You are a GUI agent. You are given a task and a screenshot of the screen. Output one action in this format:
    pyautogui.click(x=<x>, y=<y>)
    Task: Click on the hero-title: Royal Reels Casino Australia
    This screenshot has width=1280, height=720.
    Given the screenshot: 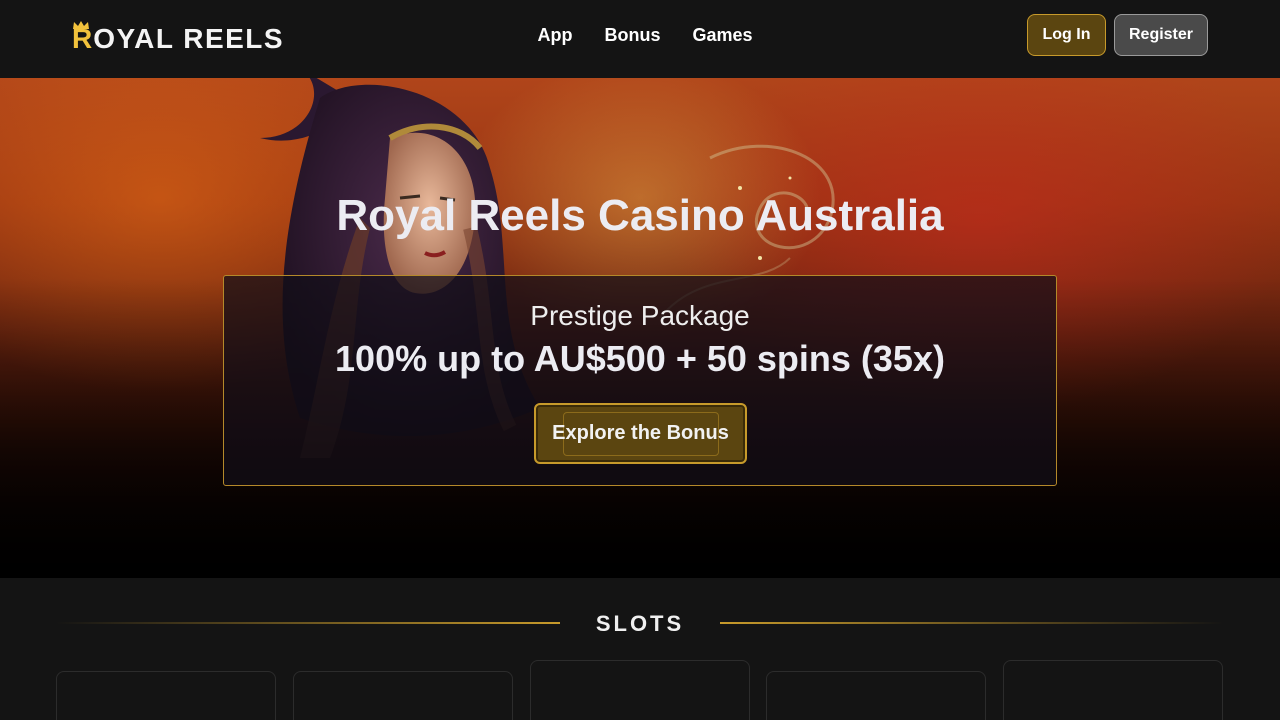 What is the action you would take?
    pyautogui.click(x=640, y=215)
    